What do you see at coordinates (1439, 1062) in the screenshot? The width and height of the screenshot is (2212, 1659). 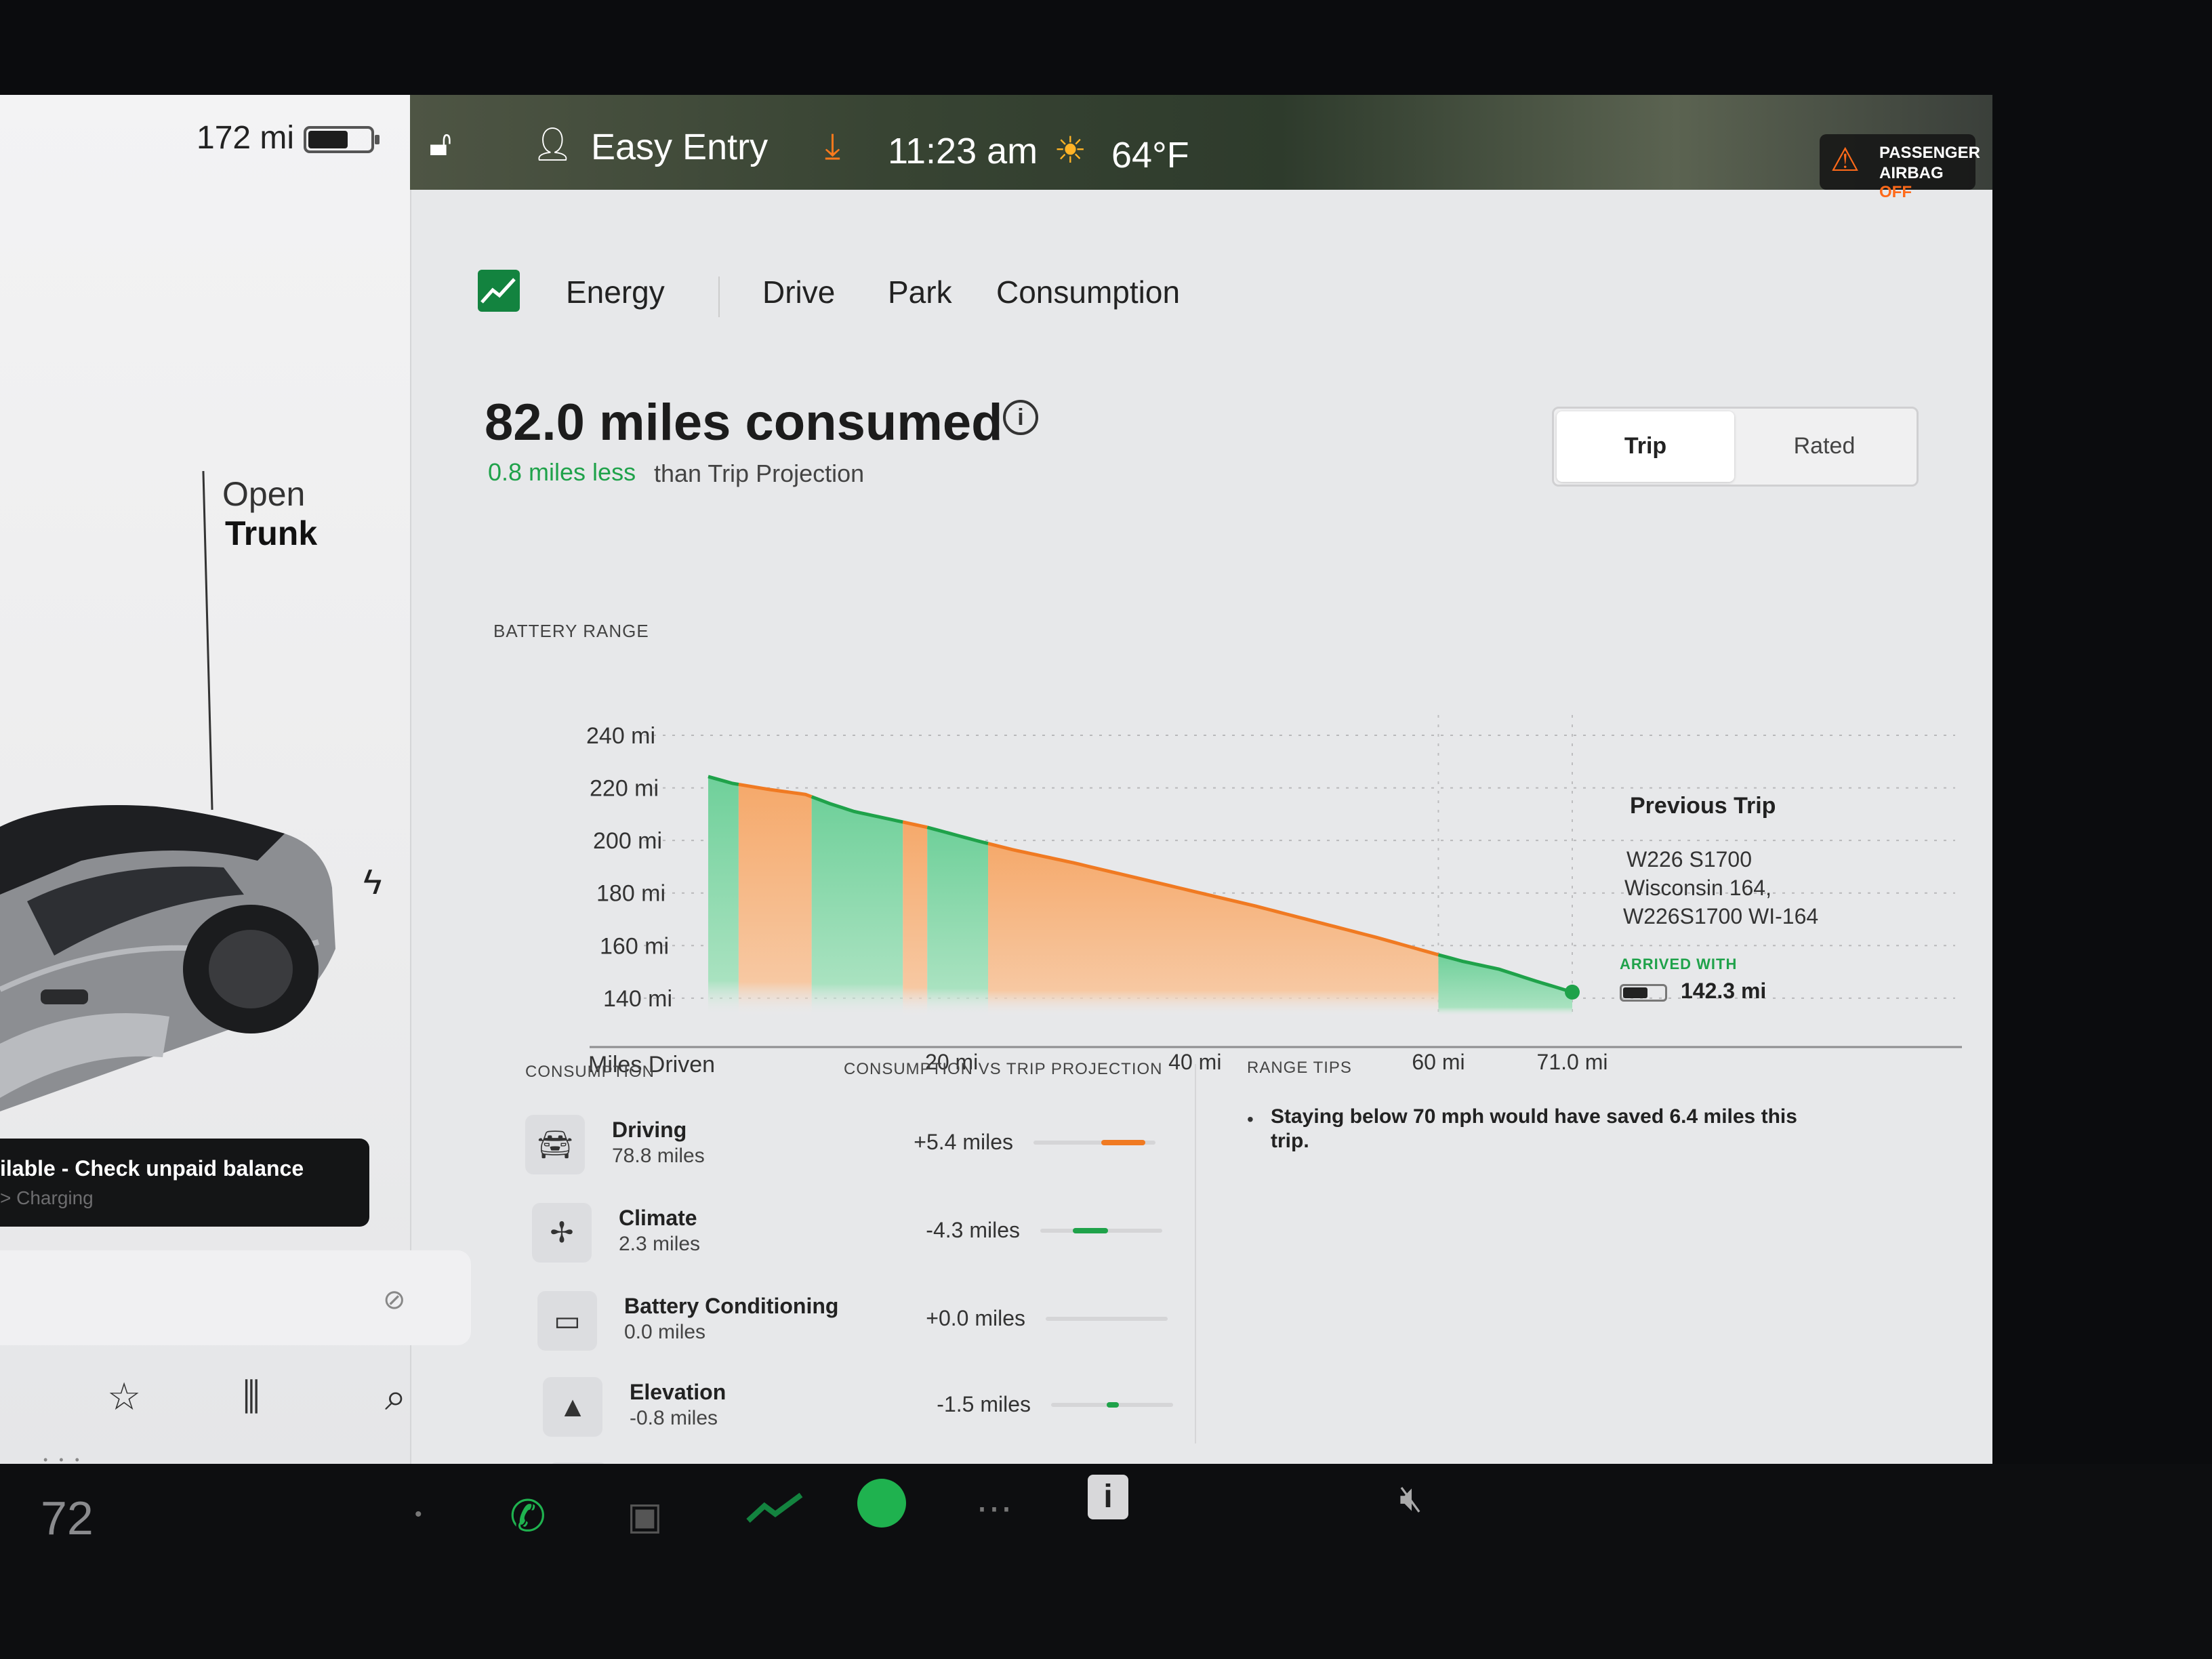 I see `x-tick-label: 60 mi` at bounding box center [1439, 1062].